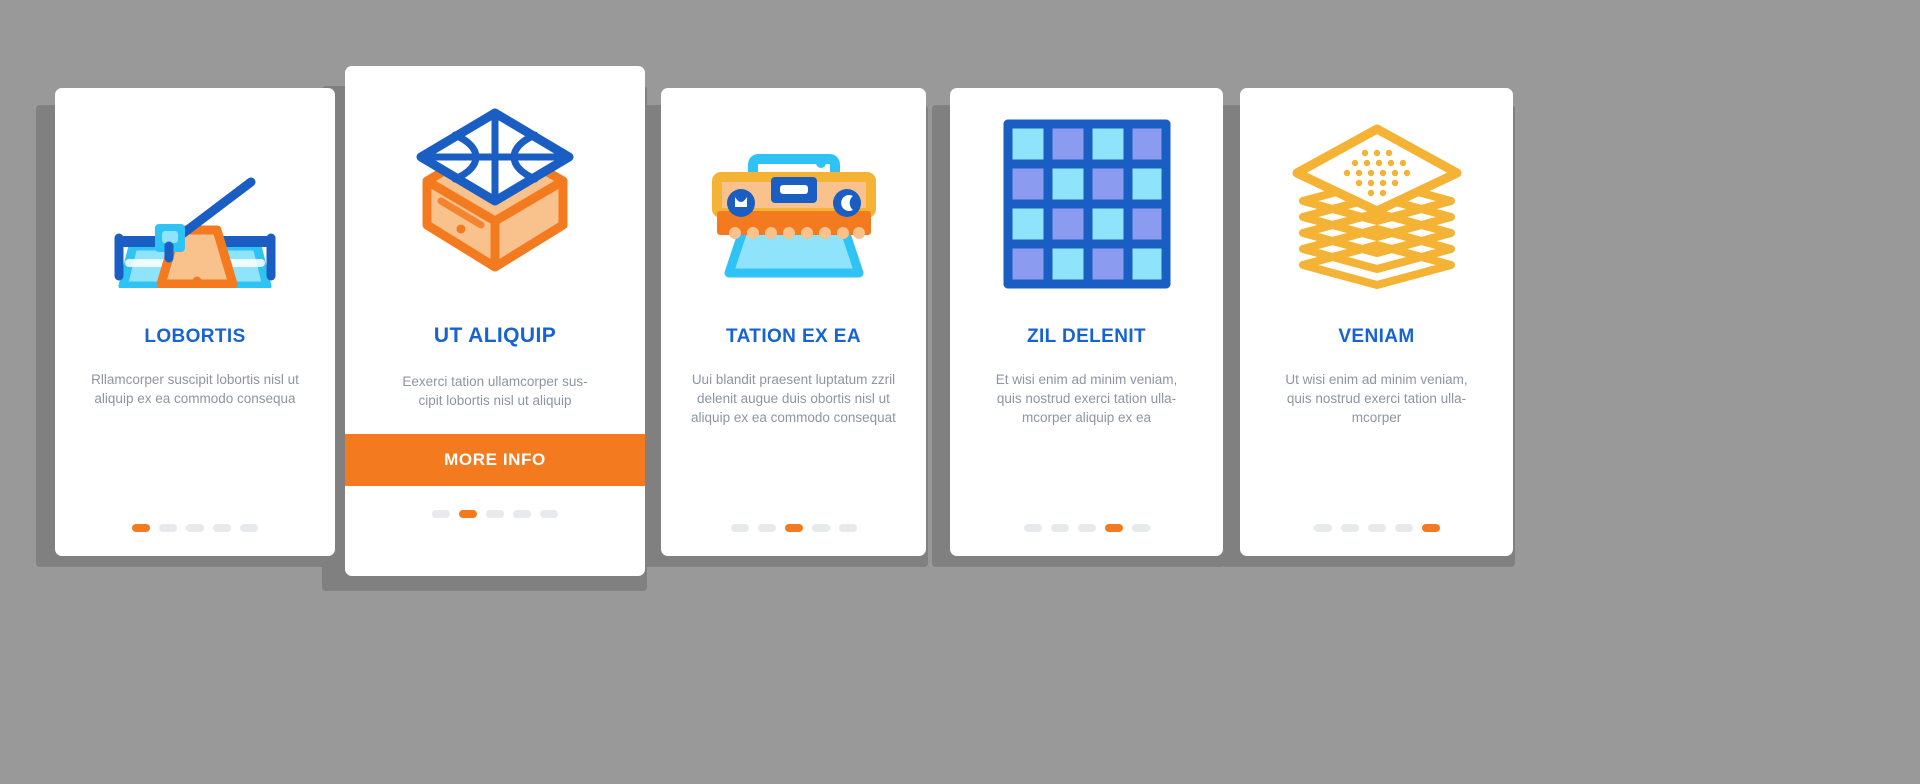 This screenshot has height=784, width=1920. I want to click on stacked-paper-sheets-icon, so click(495, 191).